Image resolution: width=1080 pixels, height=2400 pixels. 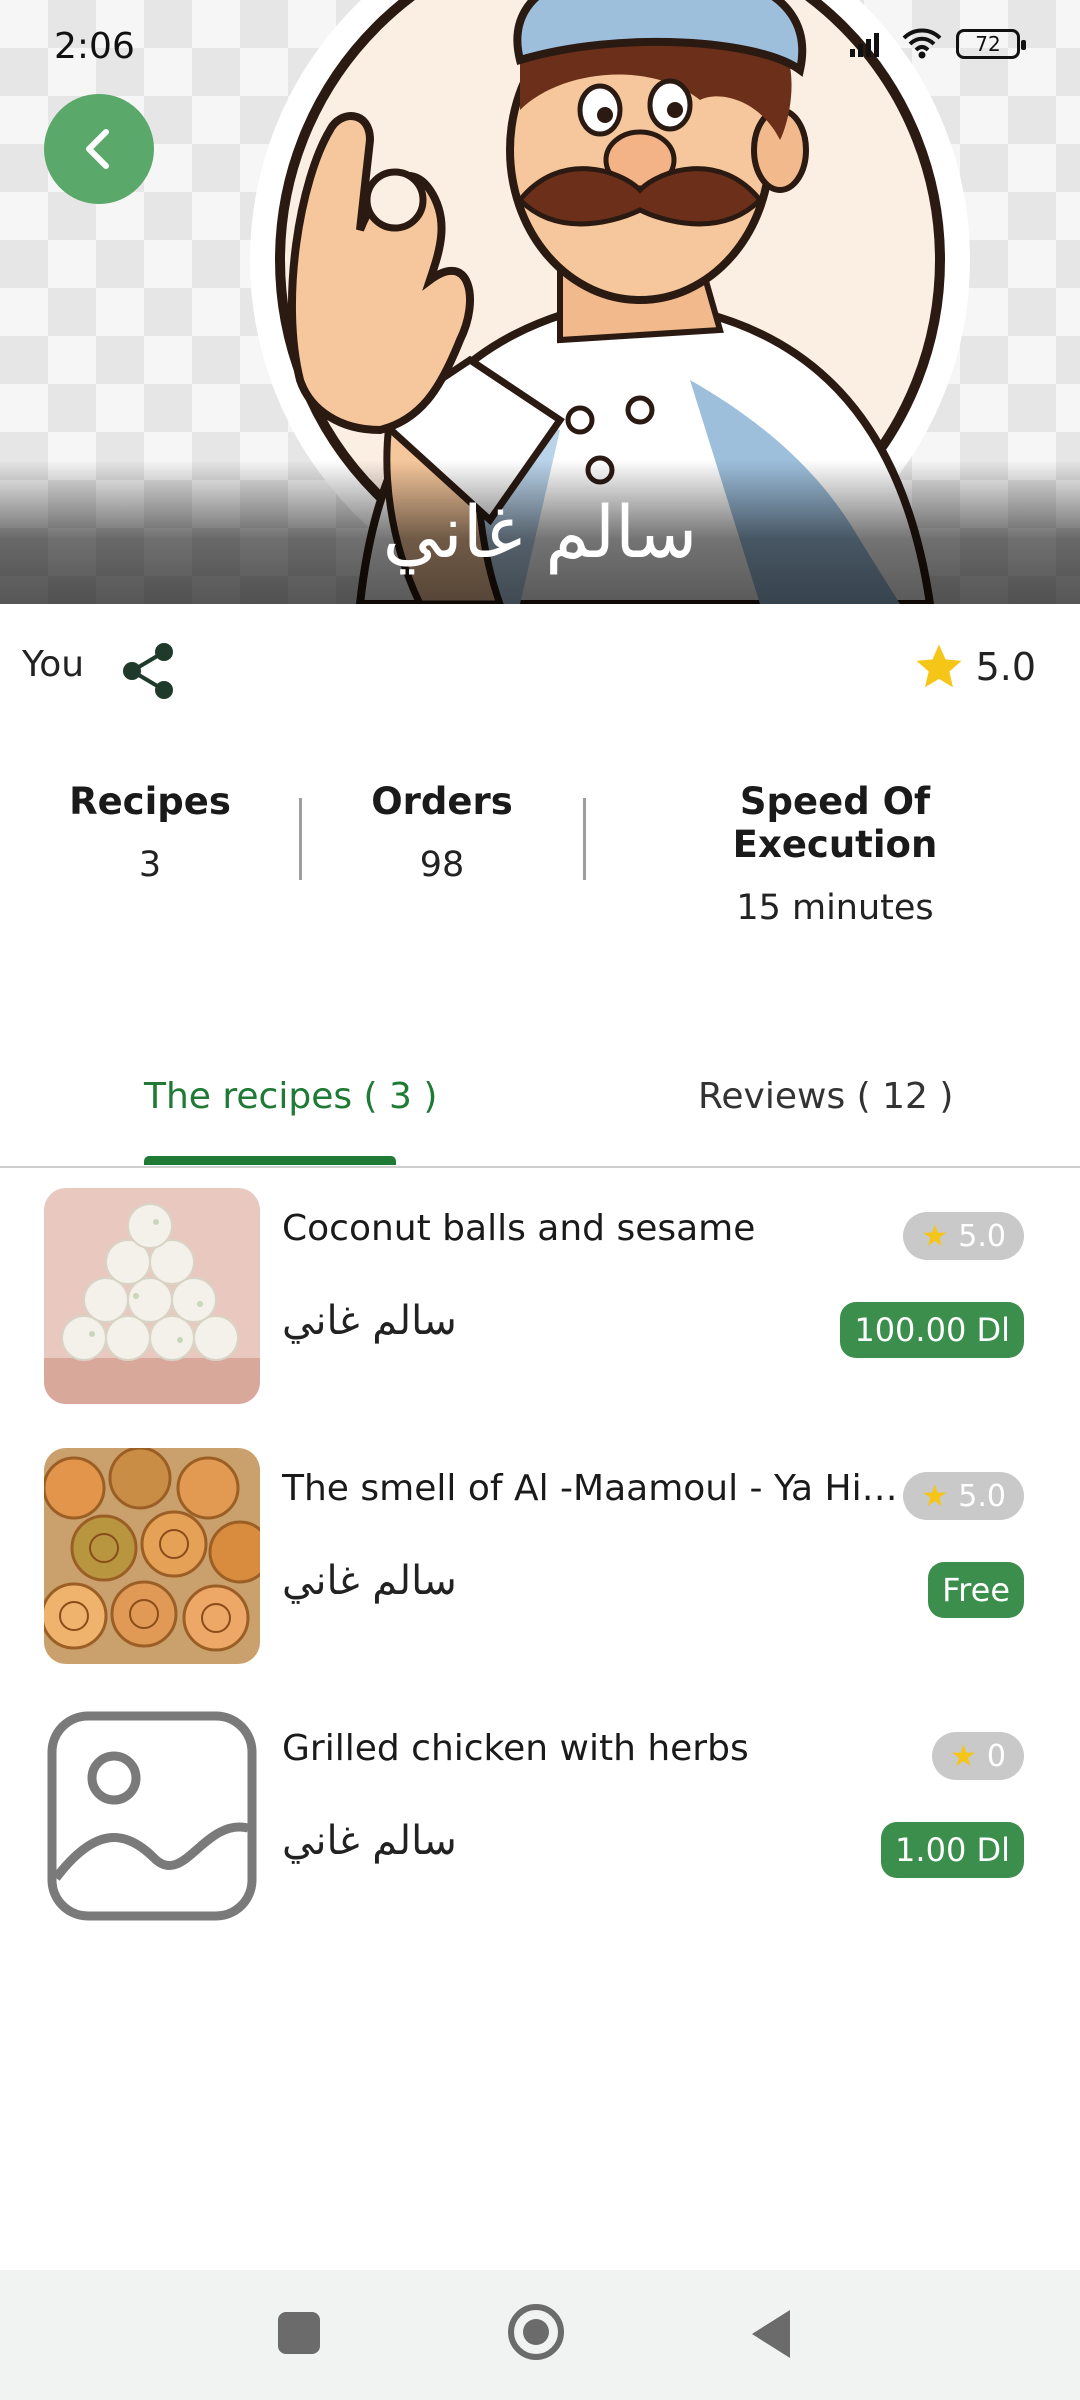 I want to click on recipe-title: Grilled chicken with herbs, so click(x=515, y=1748).